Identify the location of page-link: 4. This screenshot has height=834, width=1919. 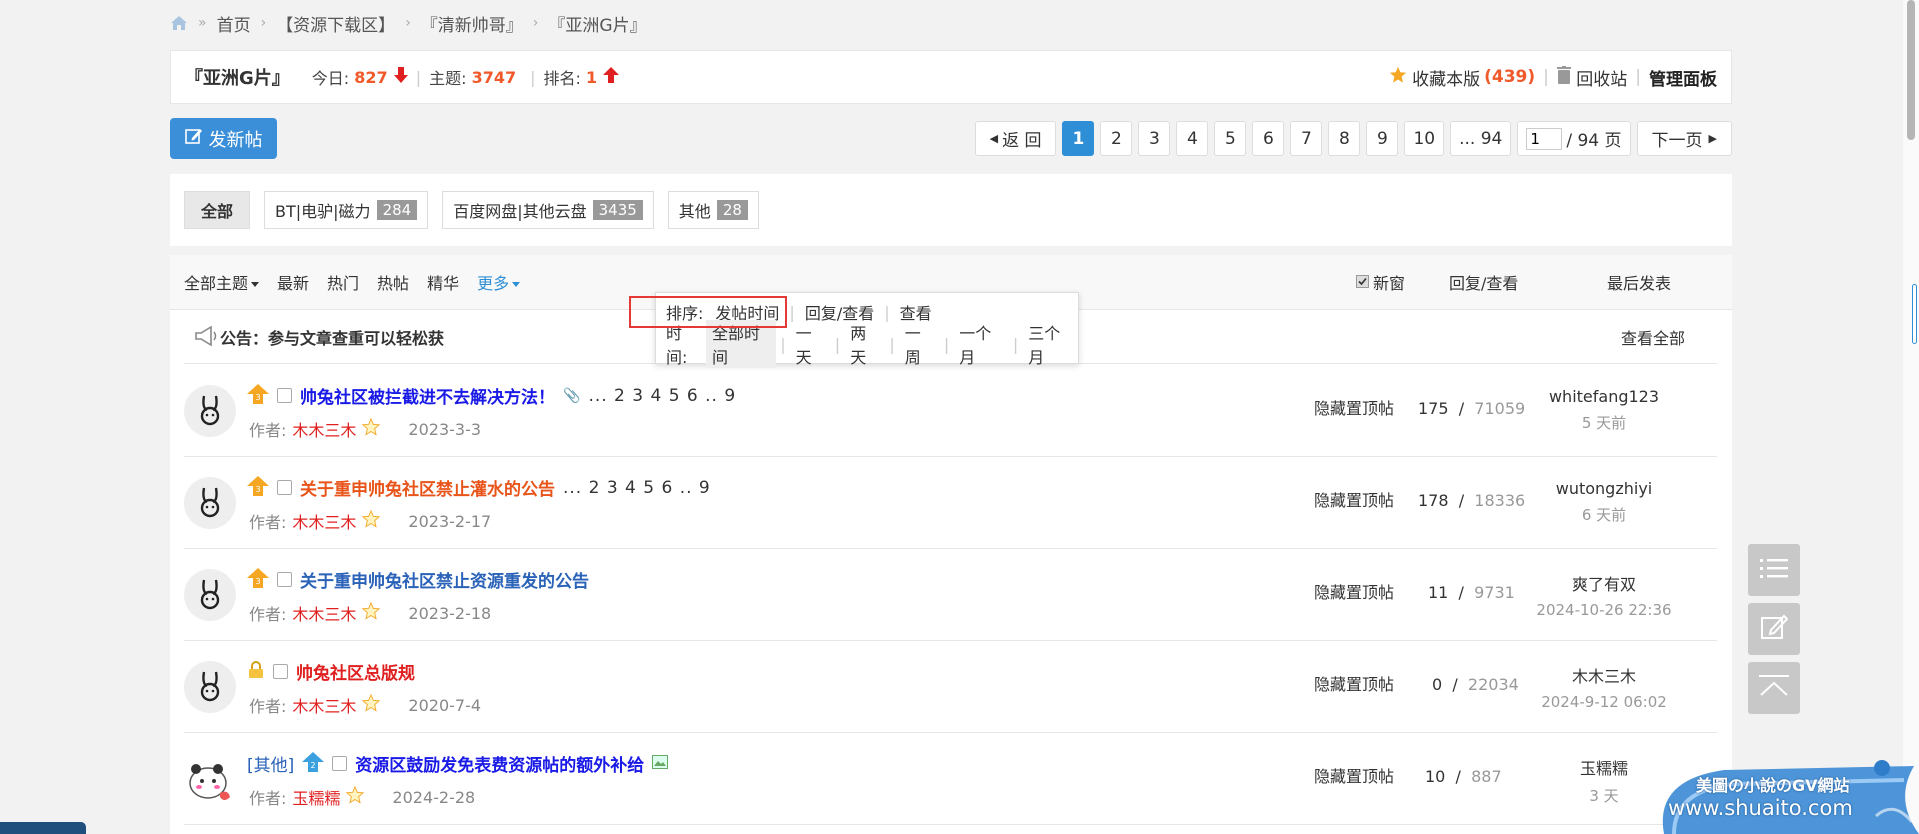
(1192, 138).